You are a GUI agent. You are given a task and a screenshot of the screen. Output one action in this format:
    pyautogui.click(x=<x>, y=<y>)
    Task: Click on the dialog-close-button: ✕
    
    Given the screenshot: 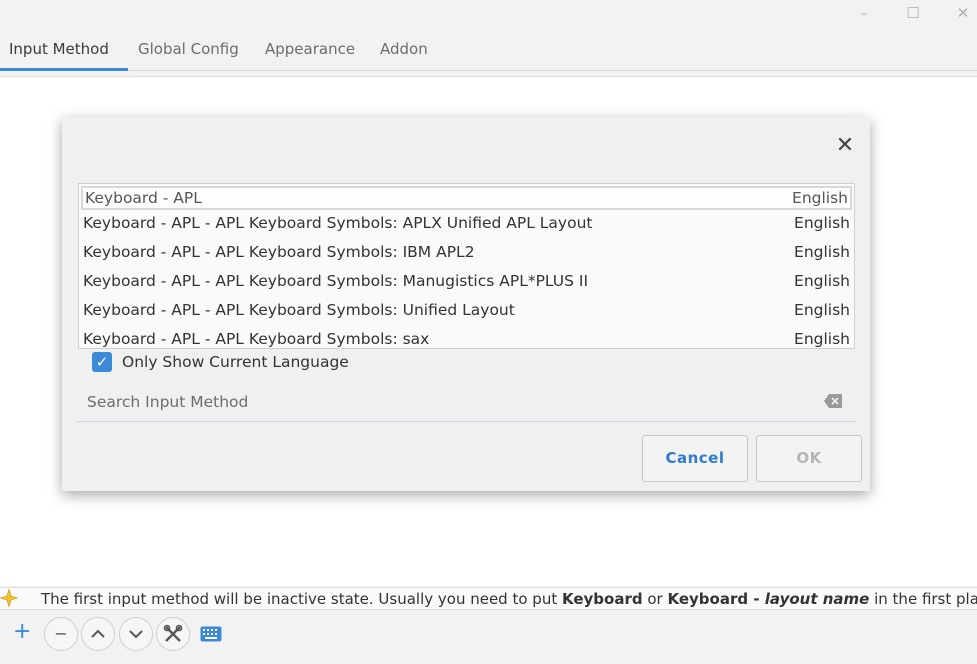 What is the action you would take?
    pyautogui.click(x=845, y=146)
    